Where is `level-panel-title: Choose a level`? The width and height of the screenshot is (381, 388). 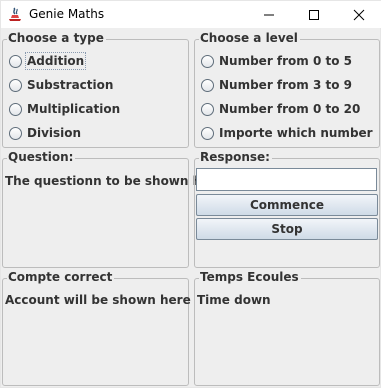
level-panel-title: Choose a level is located at coordinates (249, 38).